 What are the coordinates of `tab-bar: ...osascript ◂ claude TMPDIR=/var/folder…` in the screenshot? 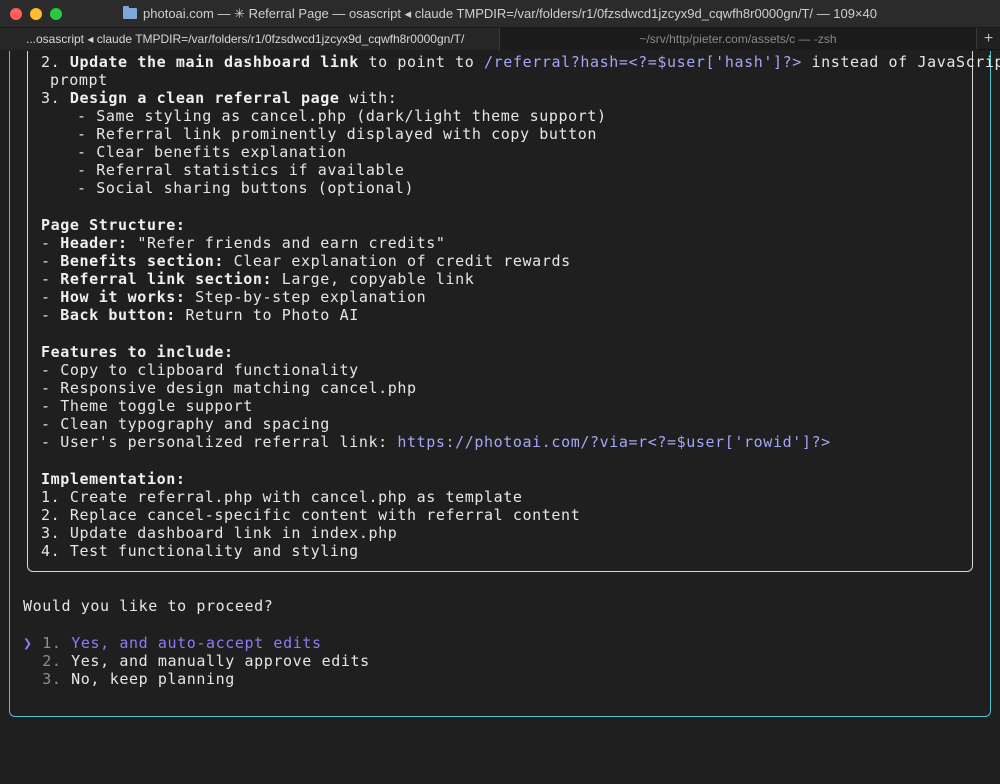 It's located at (500, 39).